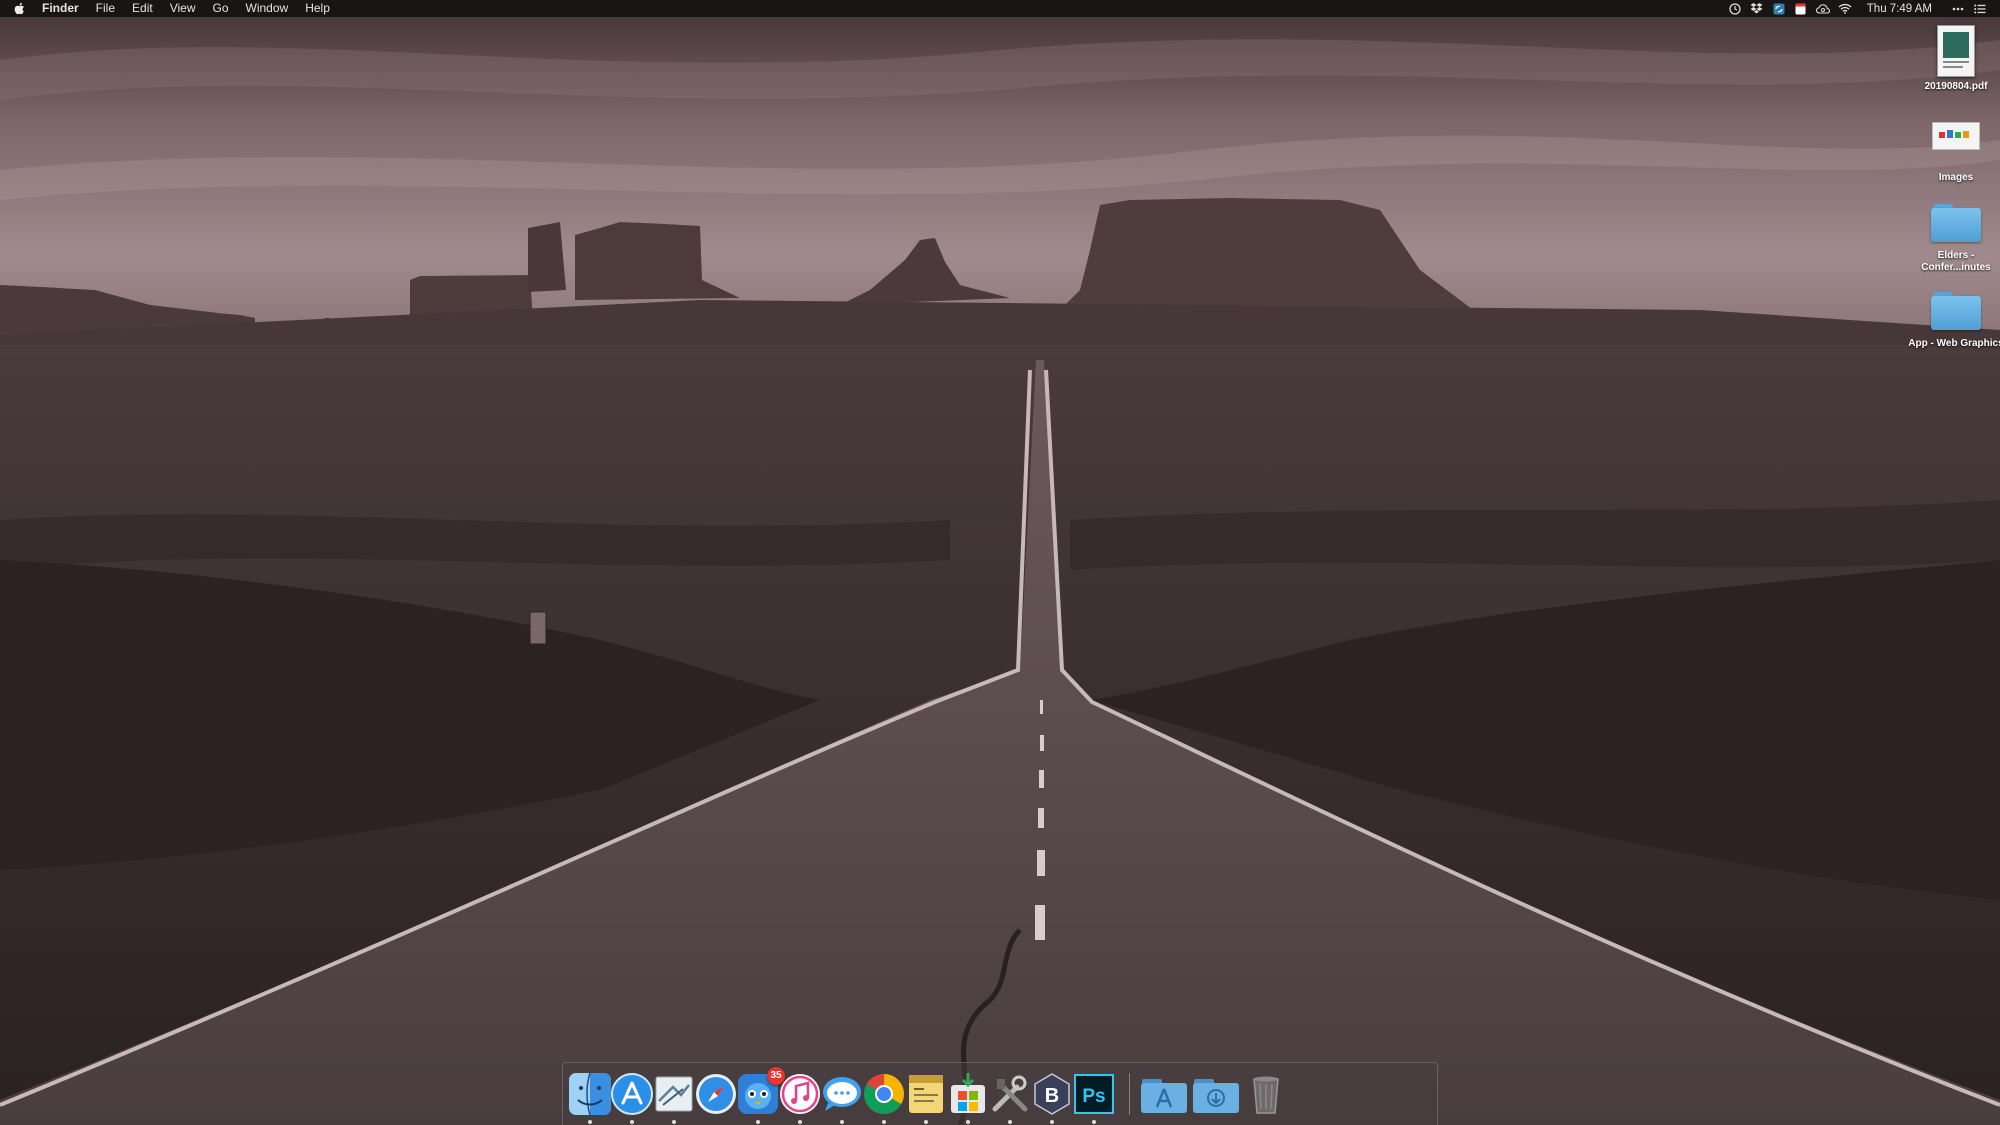 Image resolution: width=2000 pixels, height=1125 pixels. I want to click on dock-itunes, so click(800, 1097).